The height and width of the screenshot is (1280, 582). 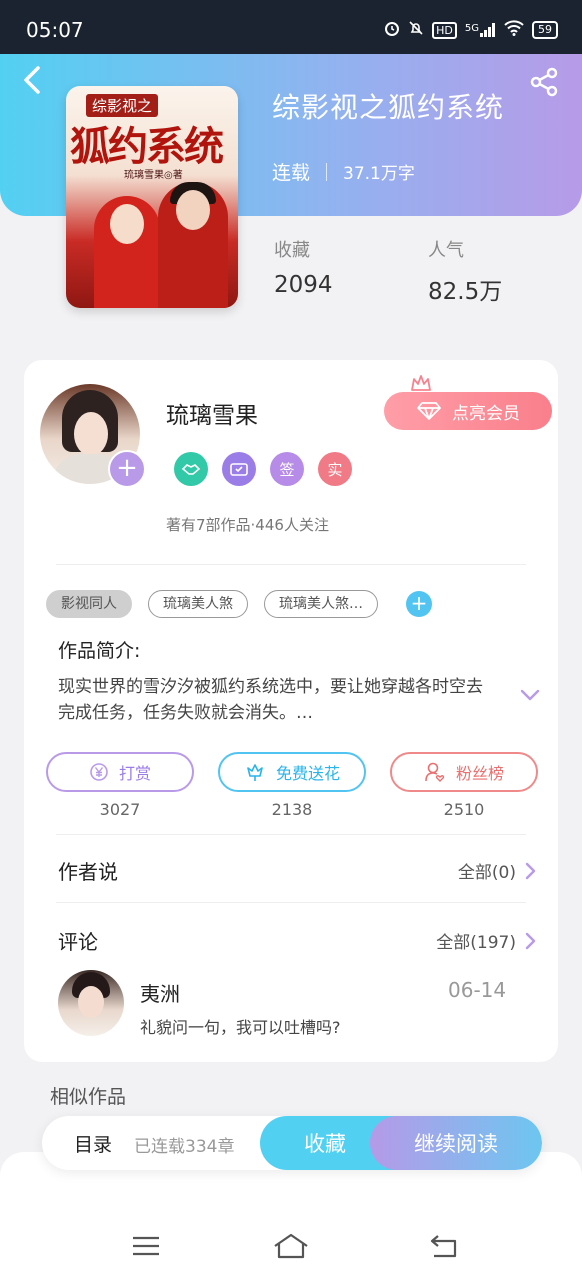 I want to click on flower-icon, so click(x=255, y=772).